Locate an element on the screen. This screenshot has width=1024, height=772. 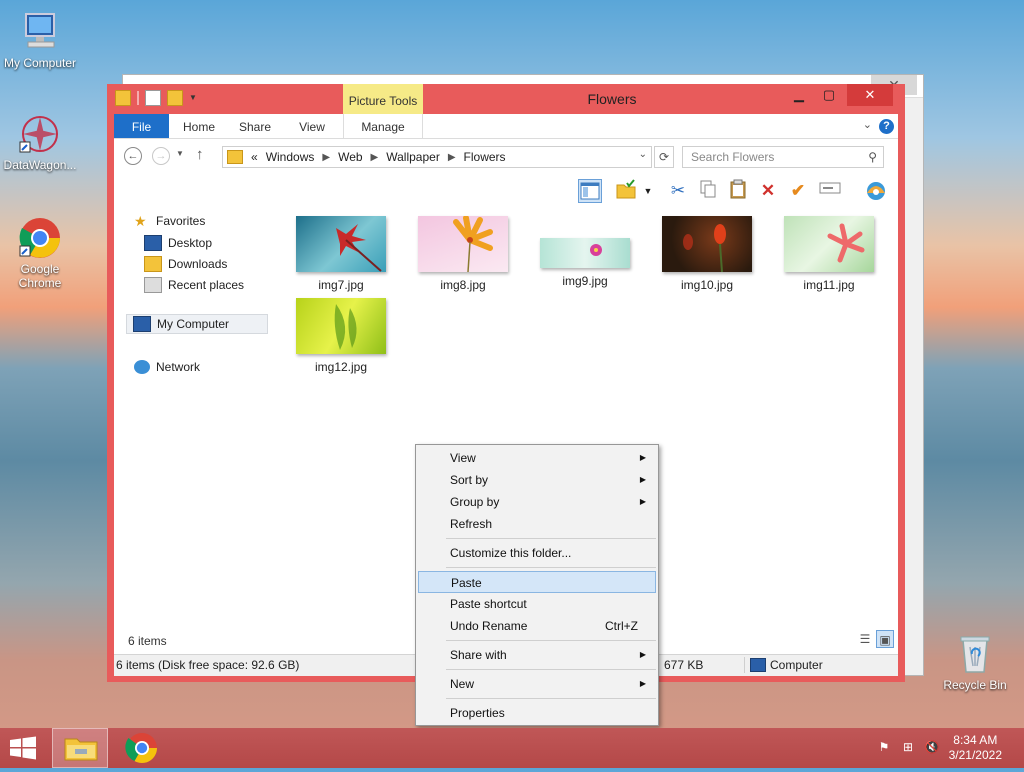
details-view-icon: ☰ is located at coordinates (865, 639).